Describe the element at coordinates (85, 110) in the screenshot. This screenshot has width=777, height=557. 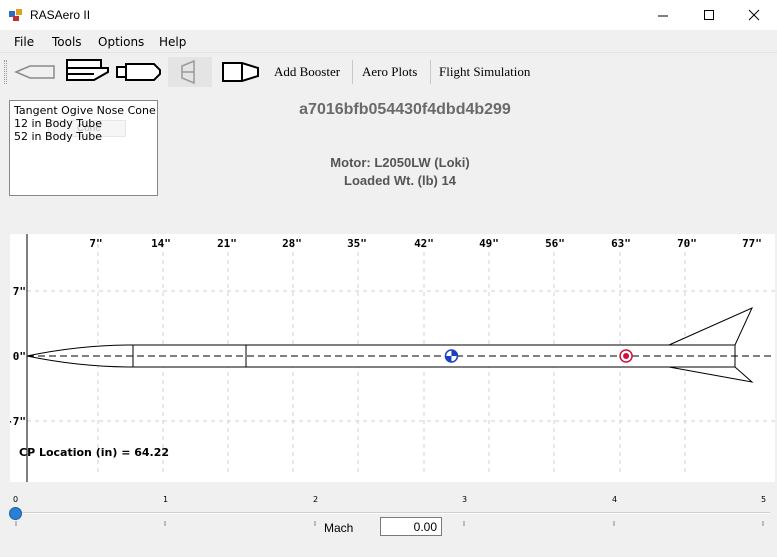
I see `list-item: Tangent Ogive Nose Cone` at that location.